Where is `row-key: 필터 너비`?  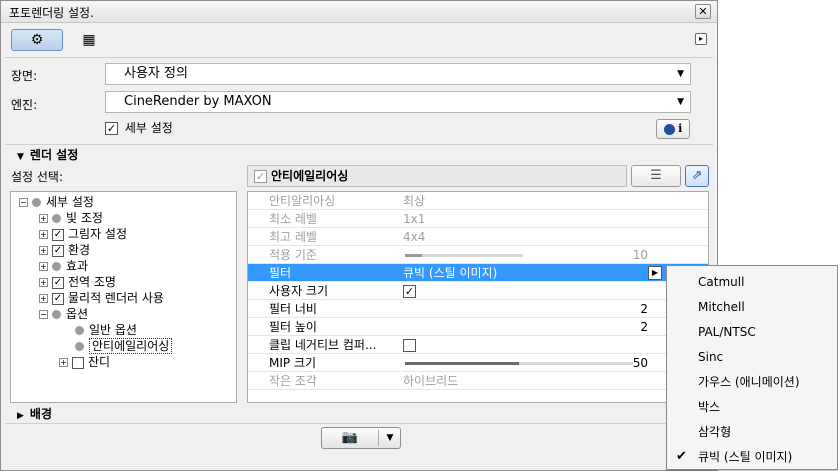 row-key: 필터 너비 is located at coordinates (293, 309).